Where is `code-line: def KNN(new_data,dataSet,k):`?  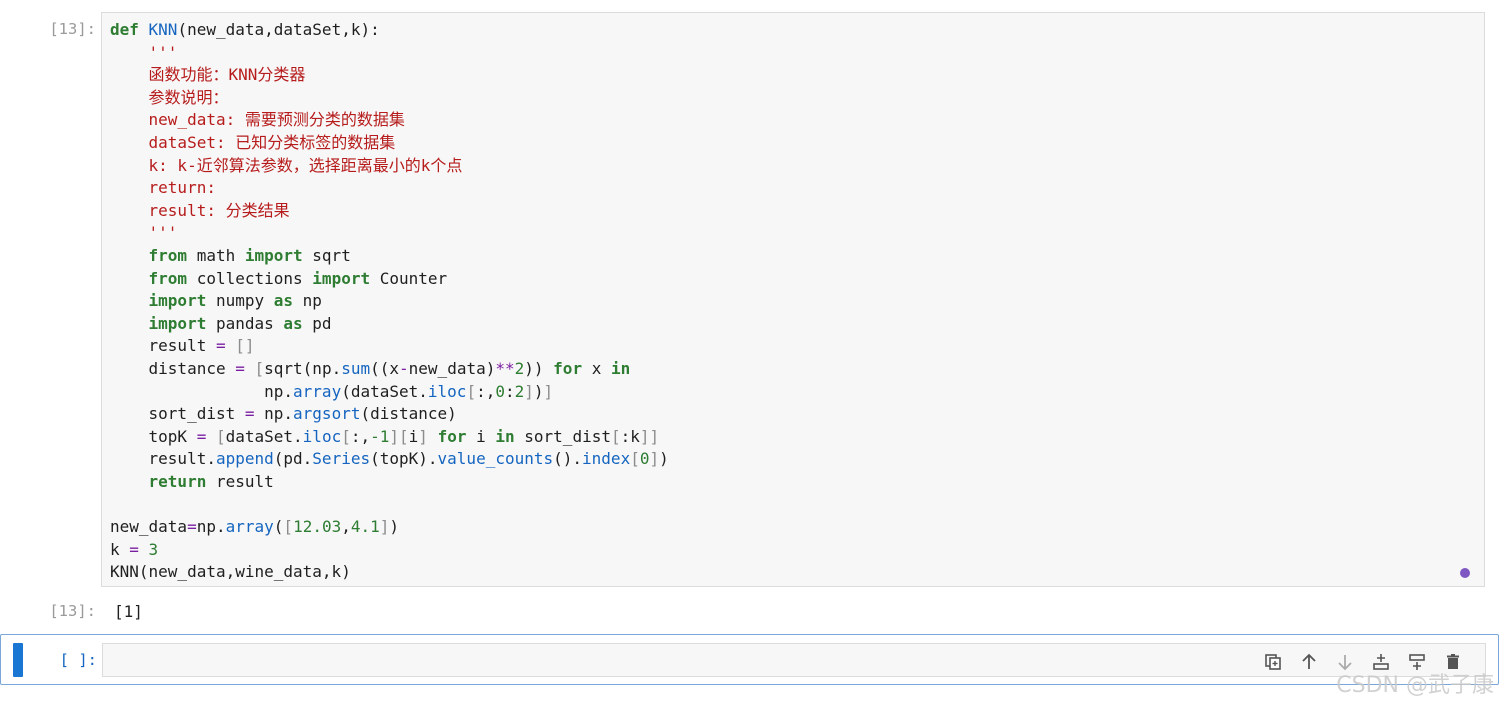
code-line: def KNN(new_data,dataSet,k): is located at coordinates (245, 29).